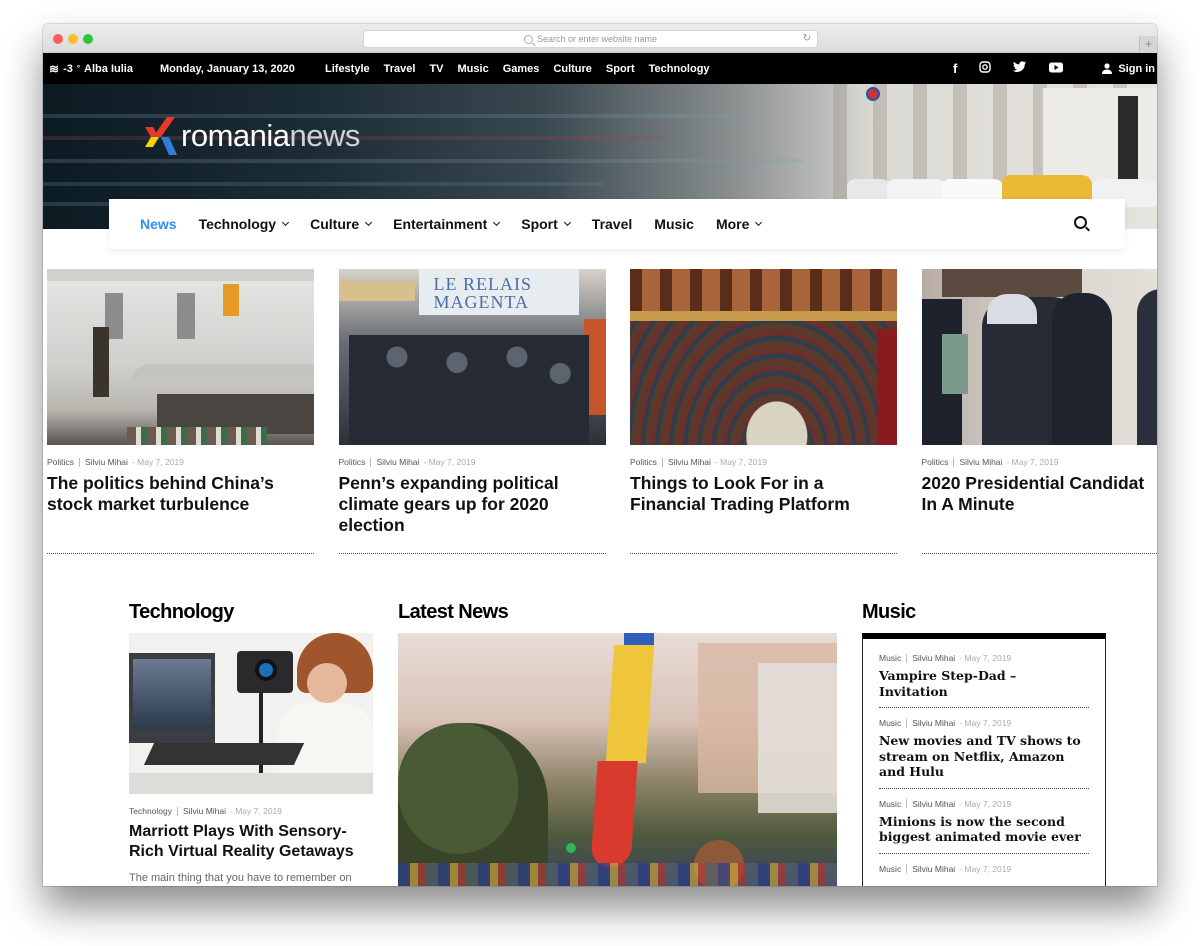  What do you see at coordinates (1040, 507) in the screenshot?
I see `article-title: 2020 Presidential Candidat In A Minute` at bounding box center [1040, 507].